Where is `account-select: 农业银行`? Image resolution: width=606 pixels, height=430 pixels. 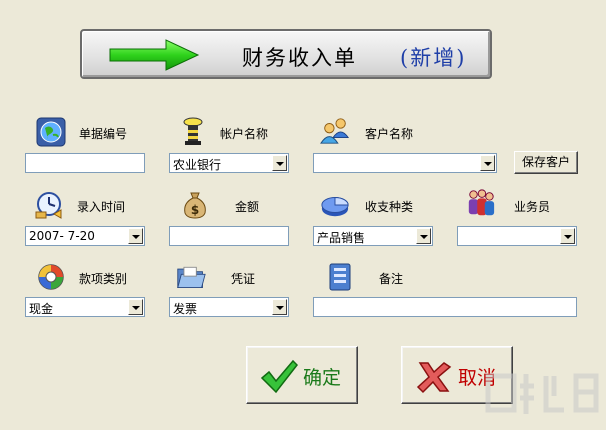 account-select: 农业银行 is located at coordinates (229, 163).